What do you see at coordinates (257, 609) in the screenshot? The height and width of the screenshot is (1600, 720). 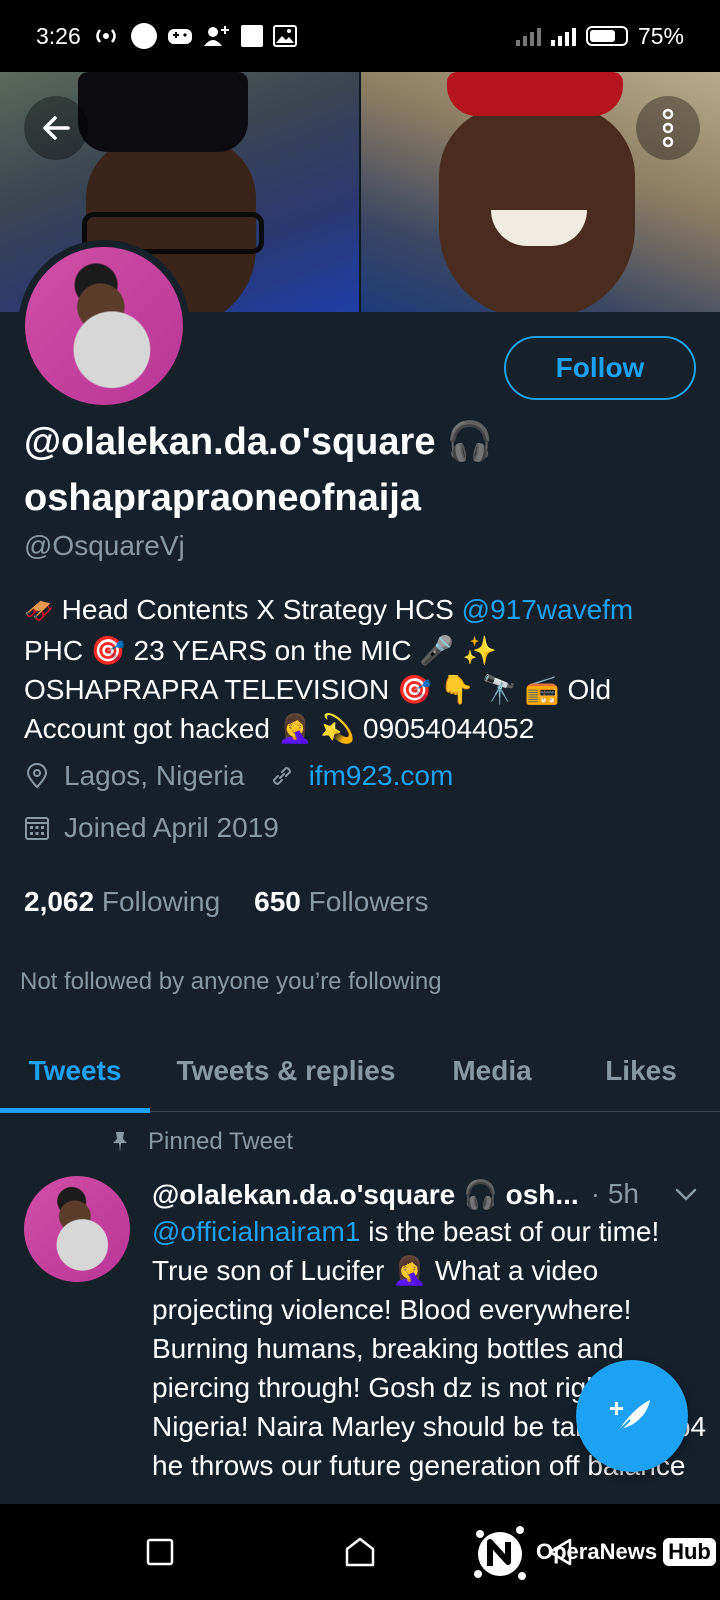 I see `bio-line1: Head Contents X Strategy HCS` at bounding box center [257, 609].